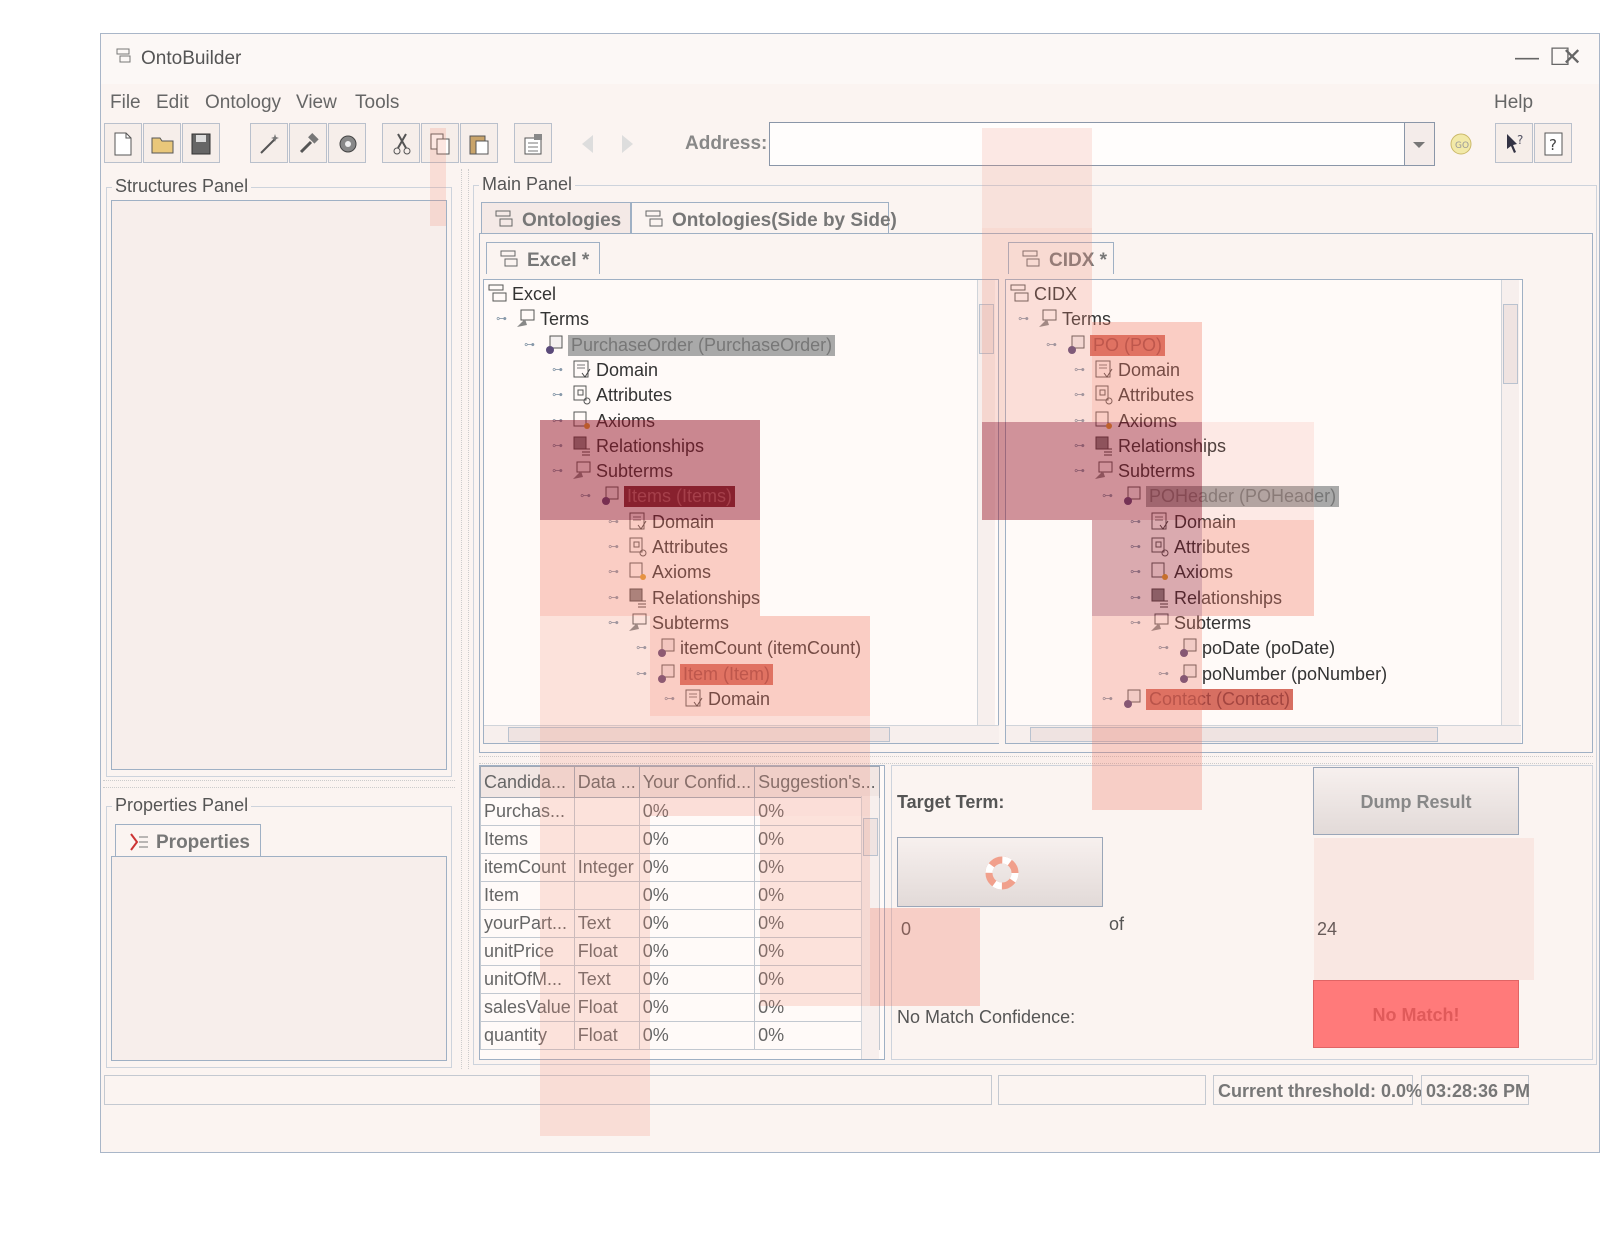 The image size is (1620, 1241). What do you see at coordinates (626, 143) in the screenshot?
I see `forward-button` at bounding box center [626, 143].